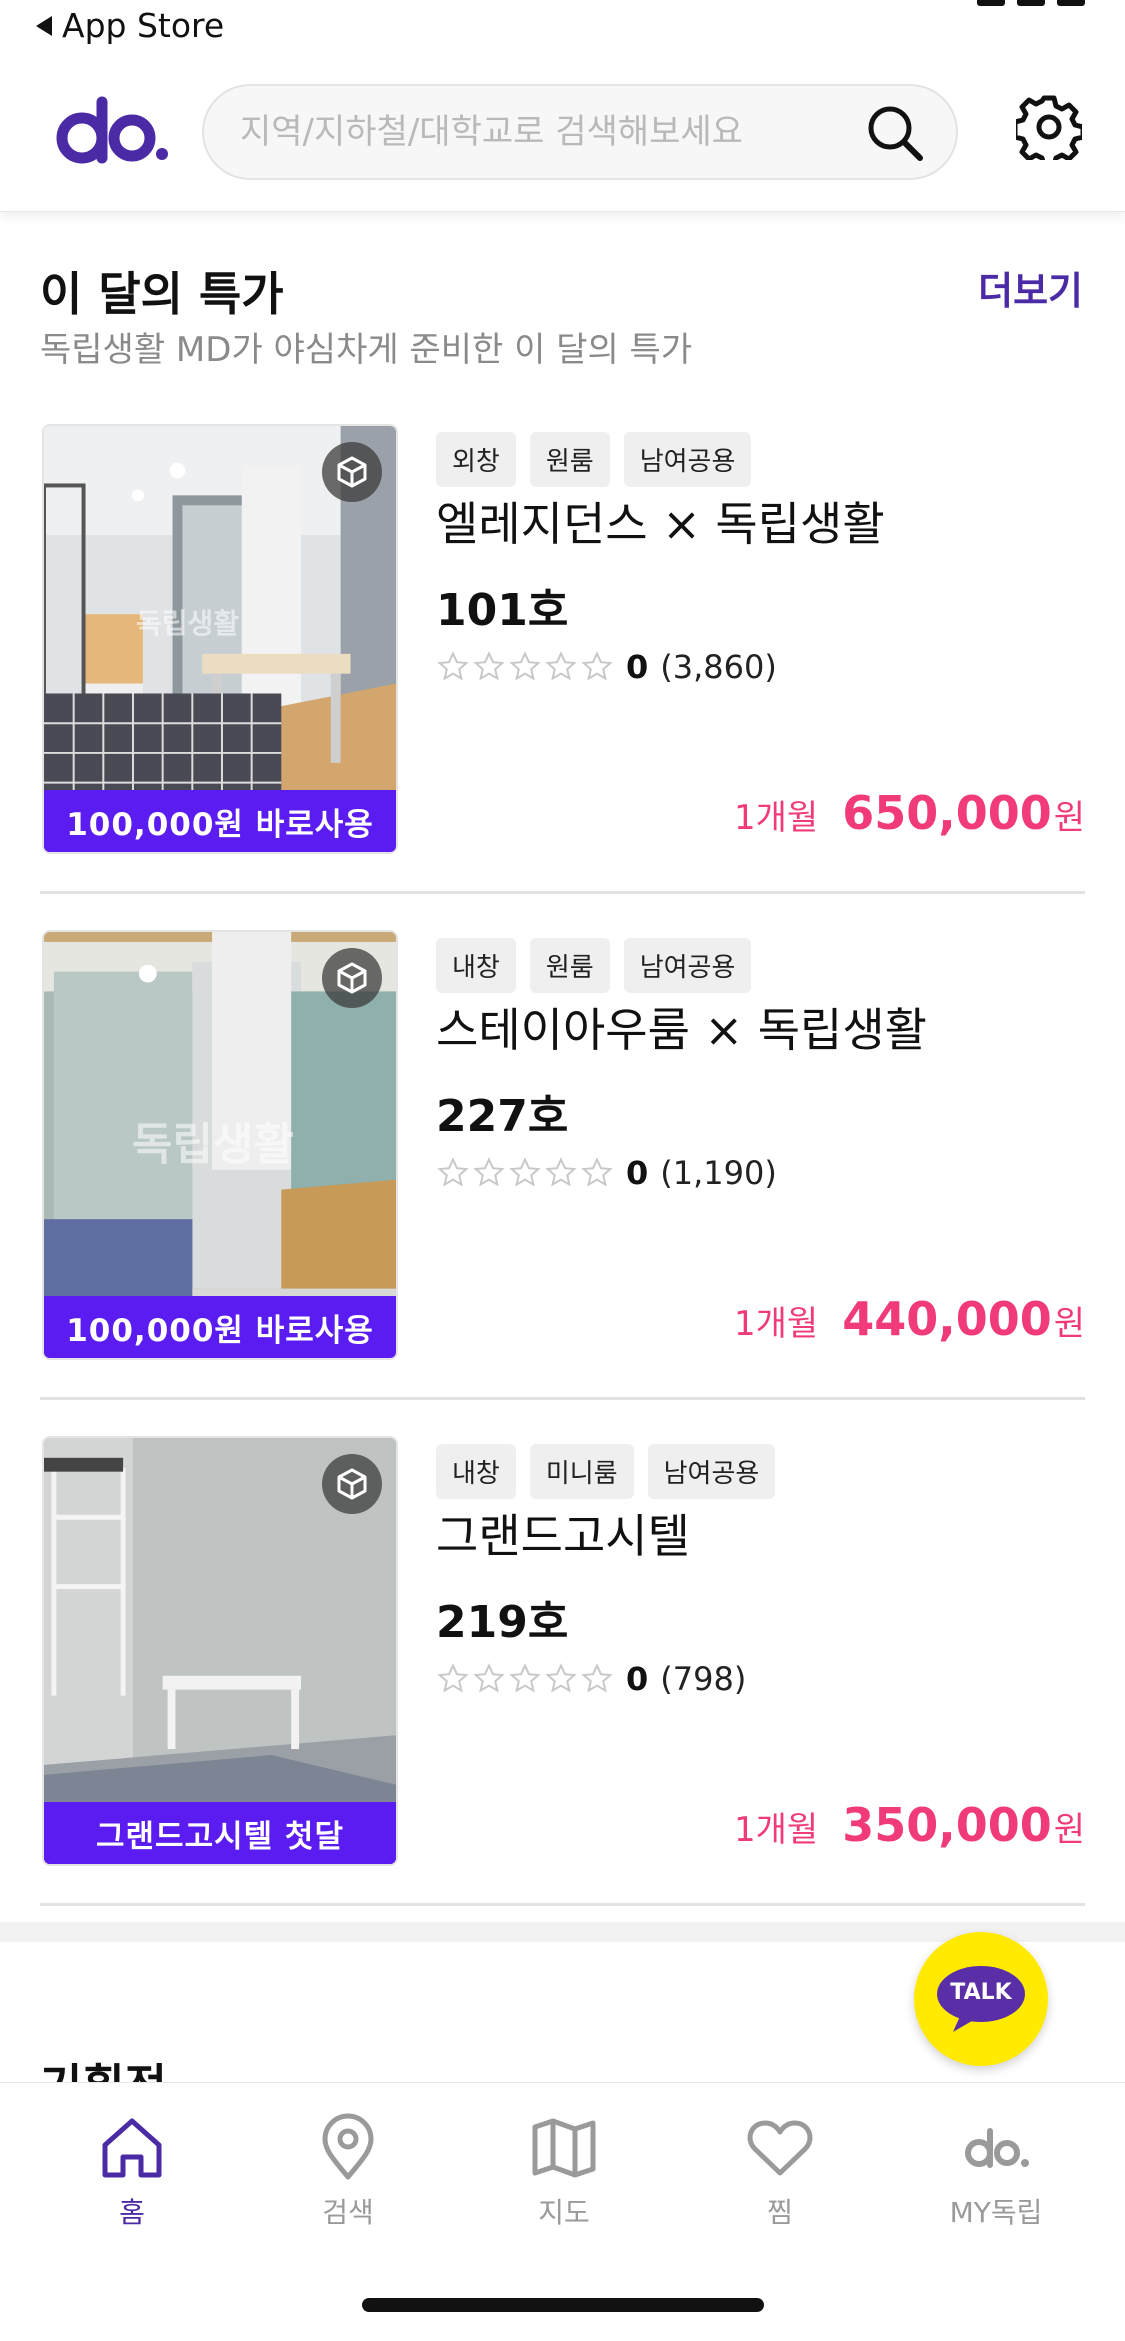 Image resolution: width=1125 pixels, height=2341 pixels. What do you see at coordinates (213, 1144) in the screenshot?
I see `photo-watermark: 독립생활` at bounding box center [213, 1144].